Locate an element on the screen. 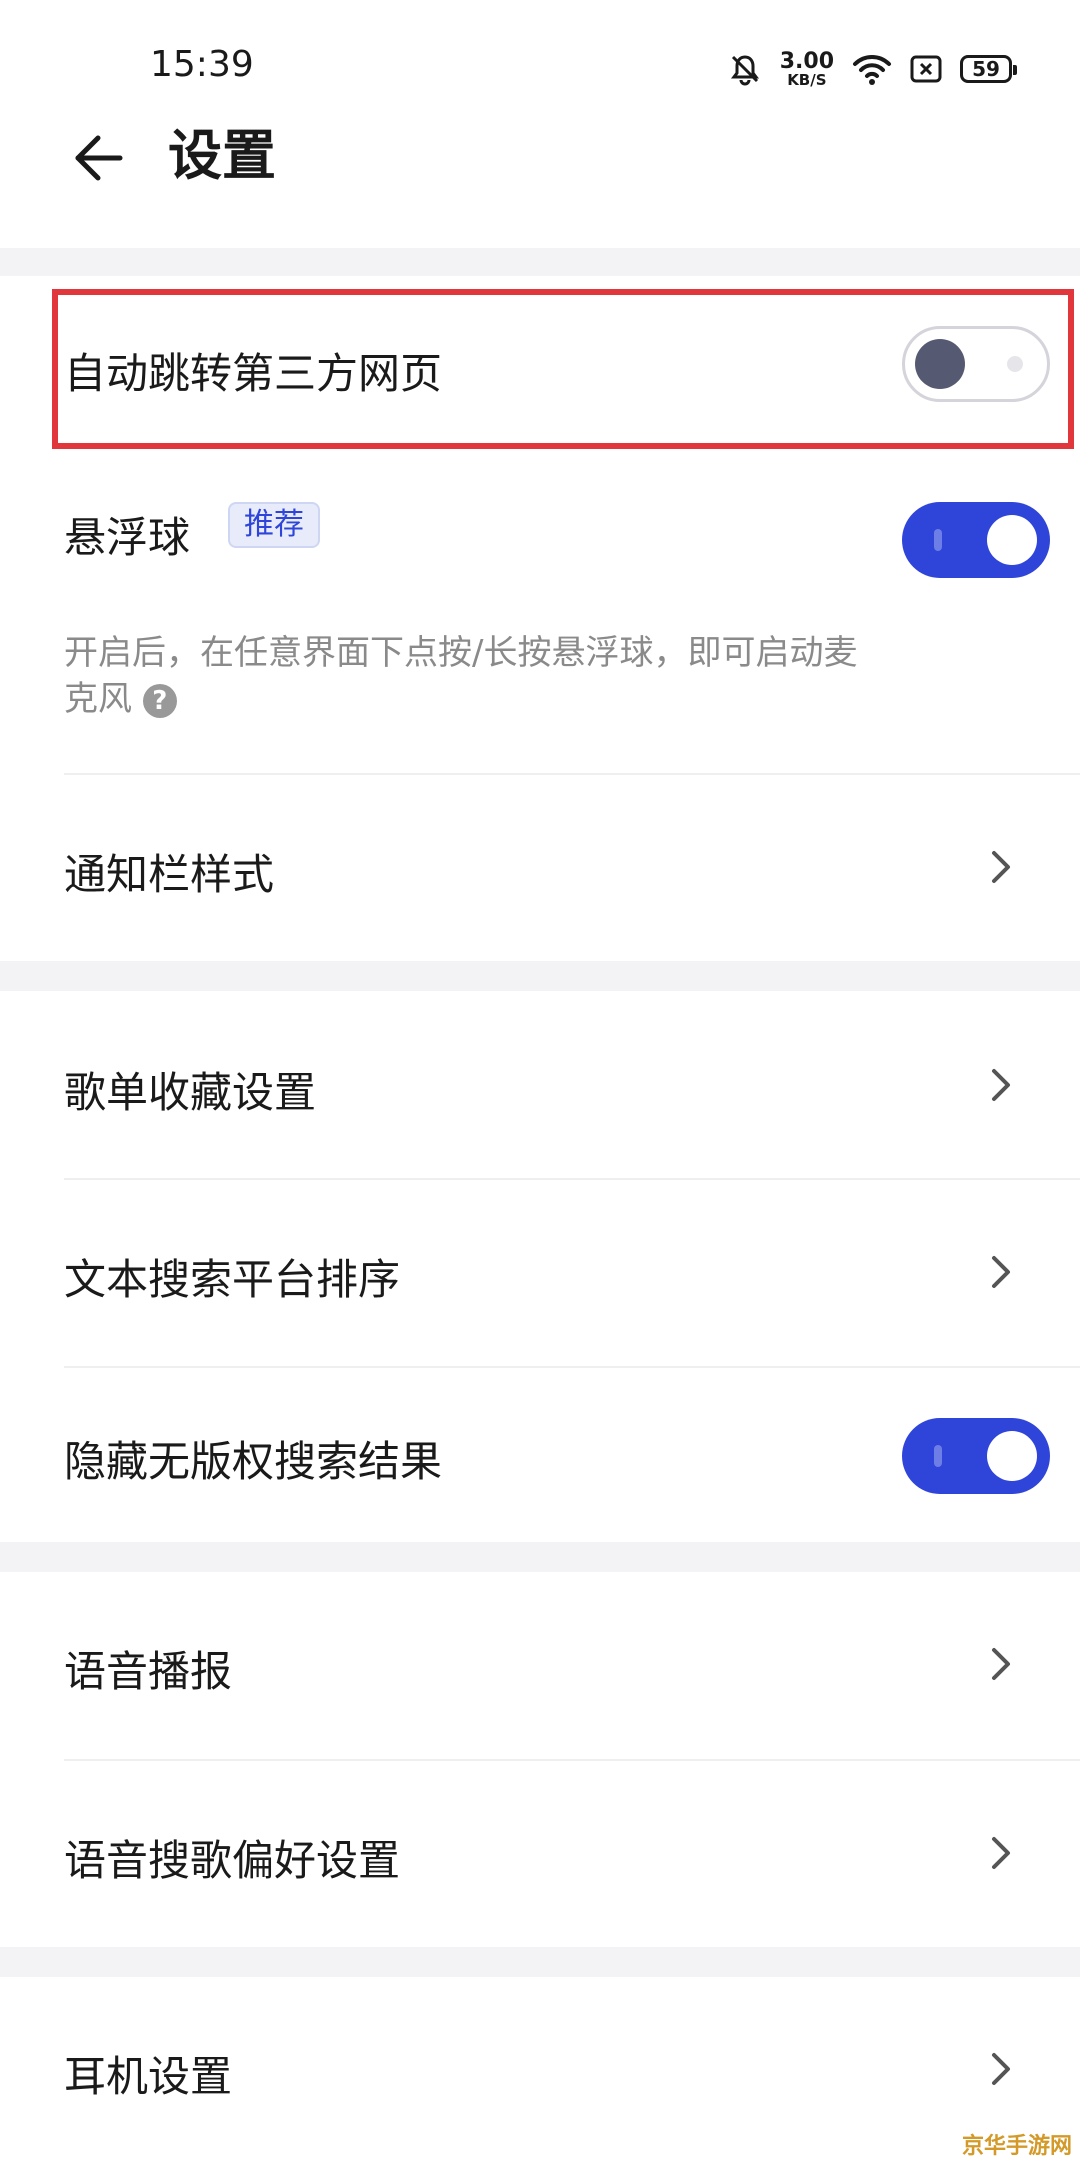 The width and height of the screenshot is (1080, 2164). hide-unlicensed-toggle is located at coordinates (976, 1456).